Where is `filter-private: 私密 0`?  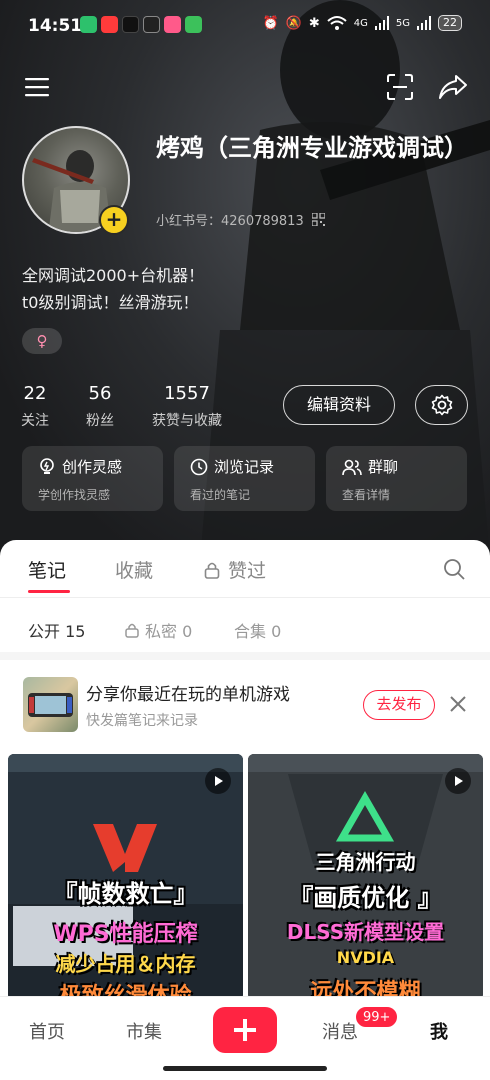
filter-private: 私密 0 is located at coordinates (158, 630).